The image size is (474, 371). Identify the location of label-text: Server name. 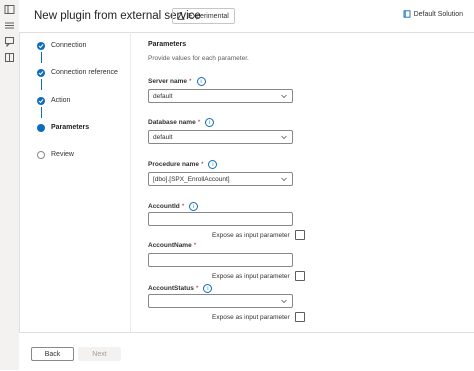
(168, 81).